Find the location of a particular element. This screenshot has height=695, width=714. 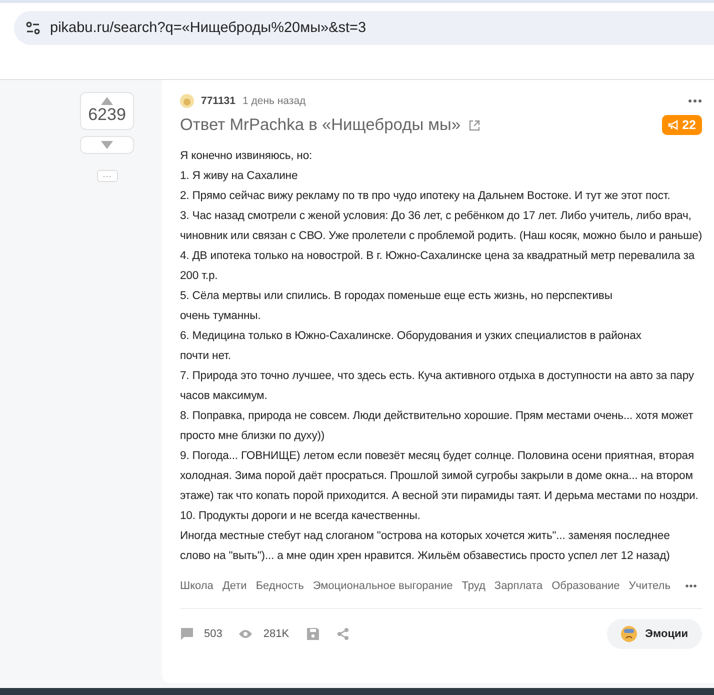

post-text-line: 10. Продукты дороги и не всегда качественны. is located at coordinates (301, 516).